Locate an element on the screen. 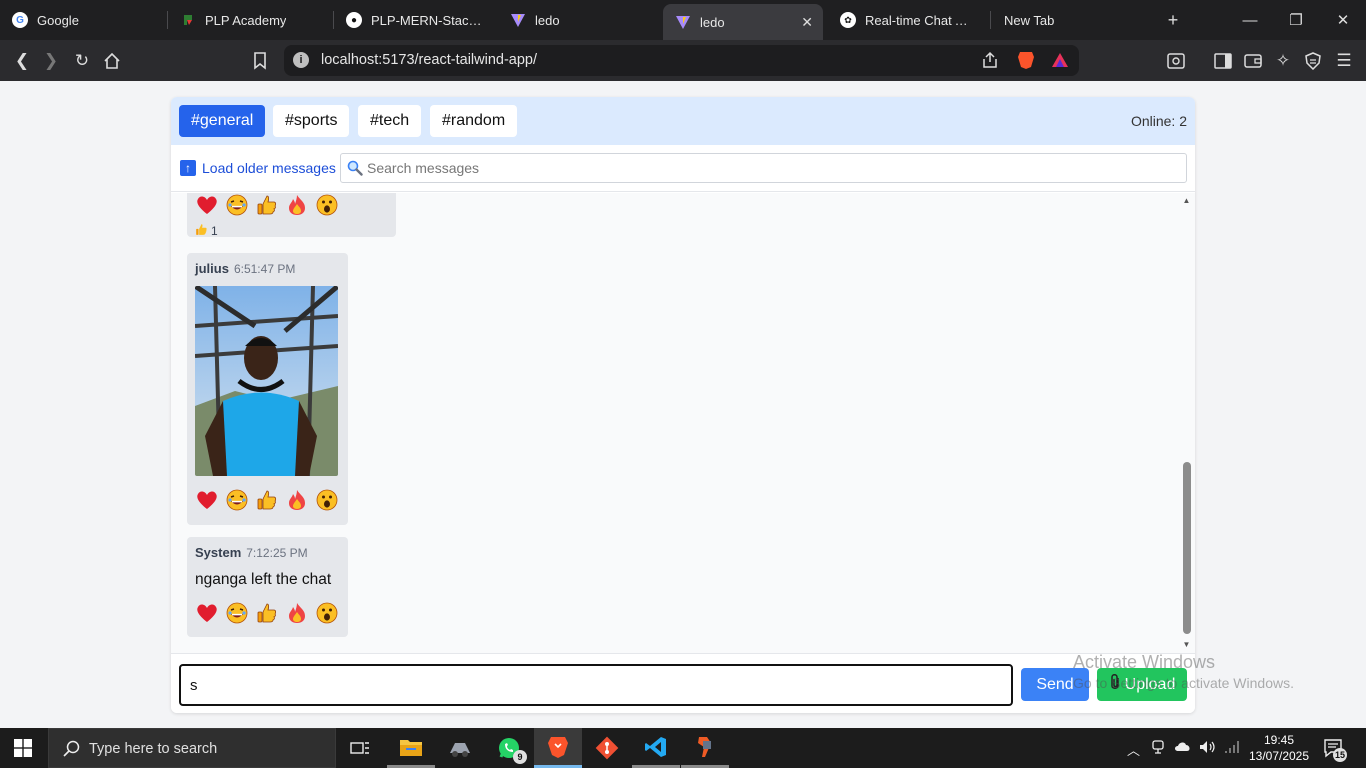 This screenshot has height=768, width=1366. minimize-icon: — is located at coordinates (1250, 20).